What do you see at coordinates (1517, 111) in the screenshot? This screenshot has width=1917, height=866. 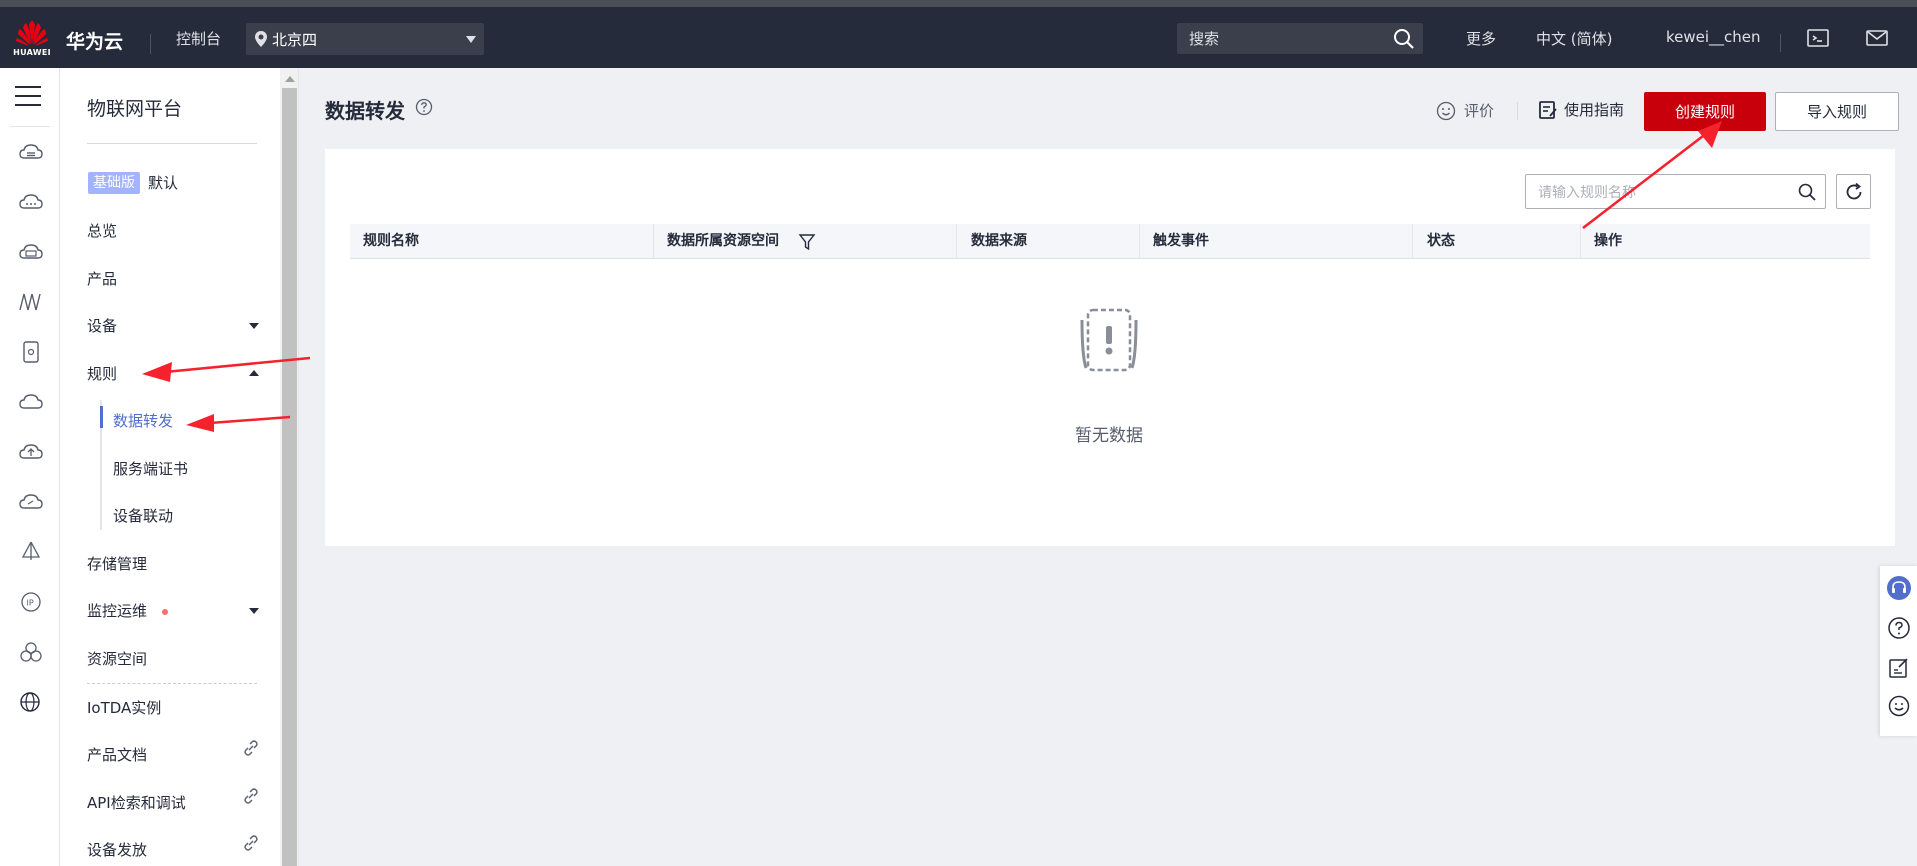 I see `action-divider` at bounding box center [1517, 111].